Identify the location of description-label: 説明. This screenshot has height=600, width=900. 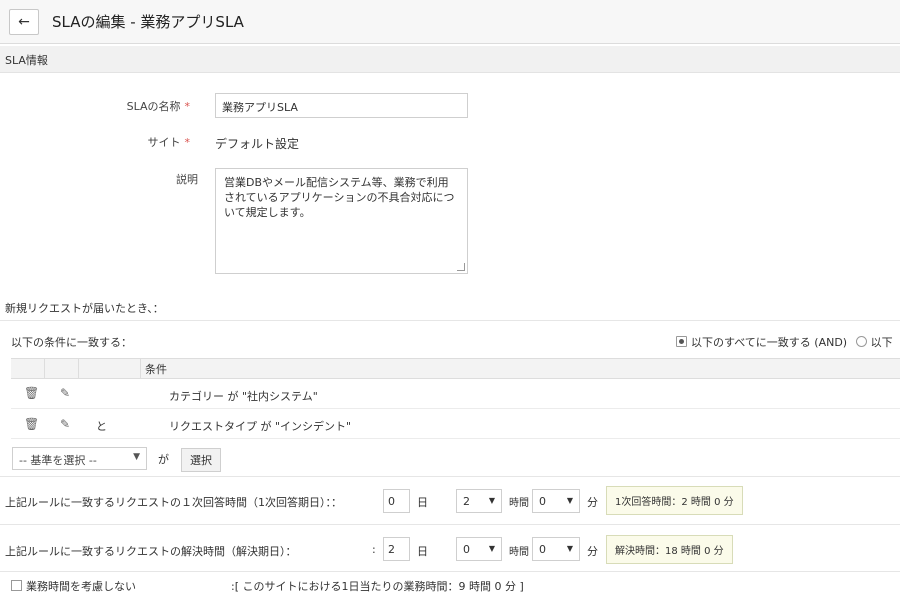
(187, 179).